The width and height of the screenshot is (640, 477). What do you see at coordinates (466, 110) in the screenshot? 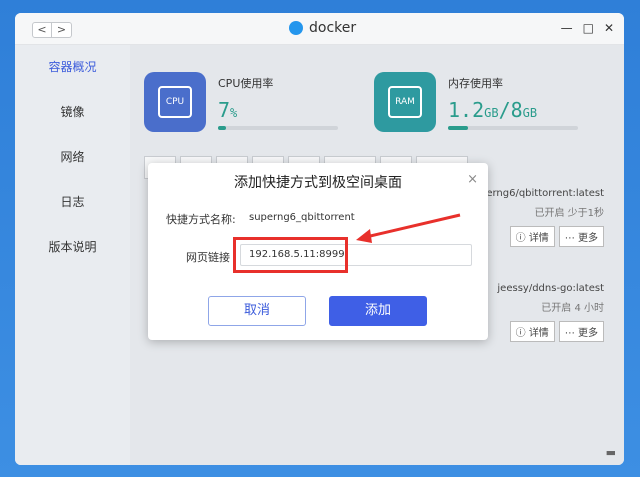
I see `ram-used: 1.2` at bounding box center [466, 110].